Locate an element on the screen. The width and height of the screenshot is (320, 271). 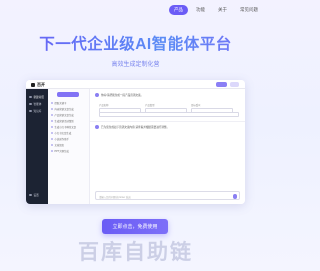
list-item: 小红书文案生成 is located at coordinates (61, 133).